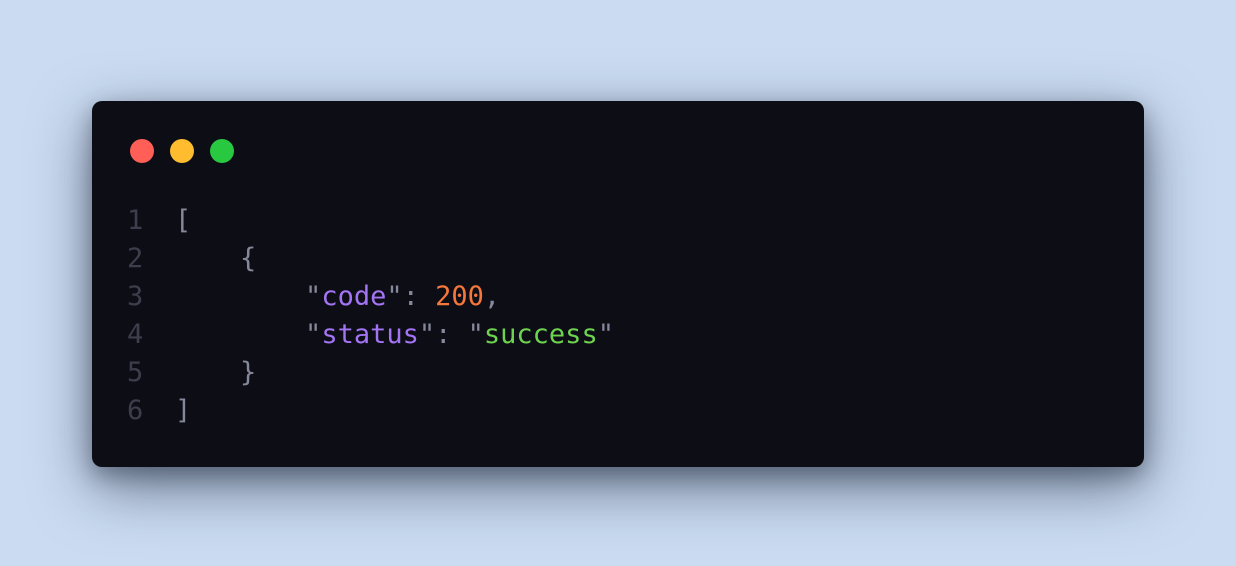  I want to click on line-number: 1, so click(135, 220).